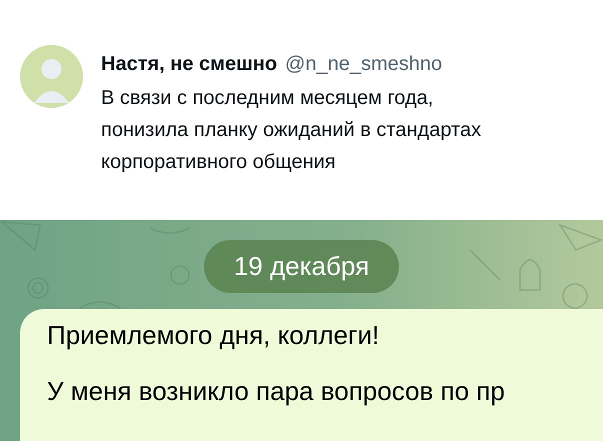 The height and width of the screenshot is (441, 603). What do you see at coordinates (363, 64) in the screenshot?
I see `author-handle: @n_ne_smeshno` at bounding box center [363, 64].